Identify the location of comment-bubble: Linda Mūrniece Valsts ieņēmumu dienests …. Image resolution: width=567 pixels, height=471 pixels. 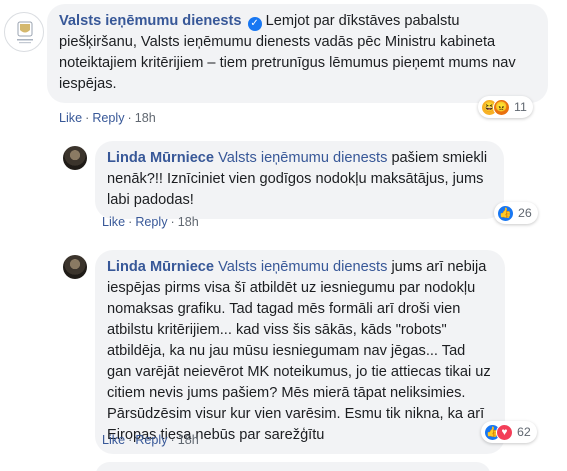
(299, 180).